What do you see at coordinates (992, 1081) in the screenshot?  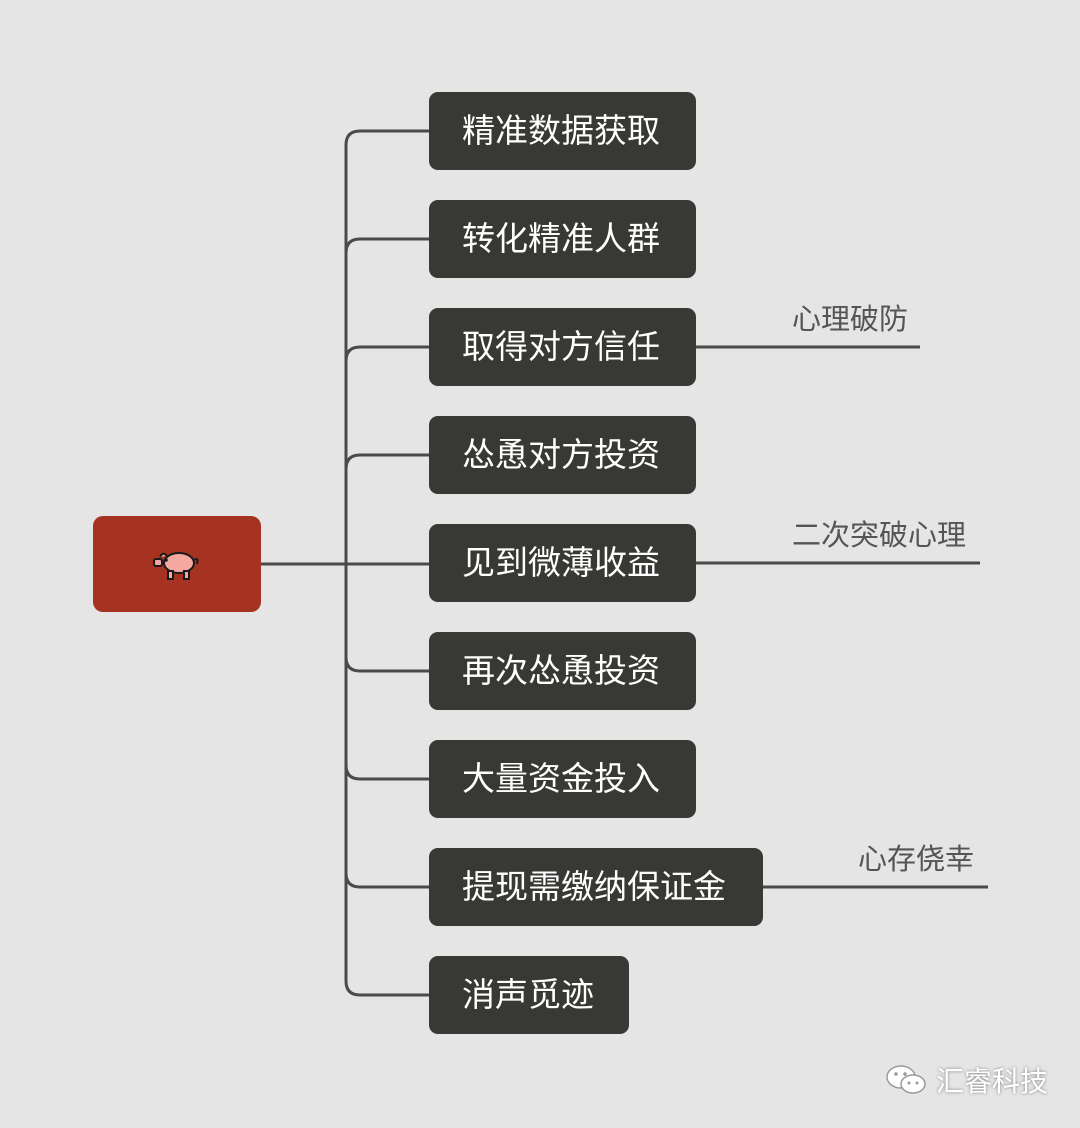 I see `watermark-text: 汇睿科技` at bounding box center [992, 1081].